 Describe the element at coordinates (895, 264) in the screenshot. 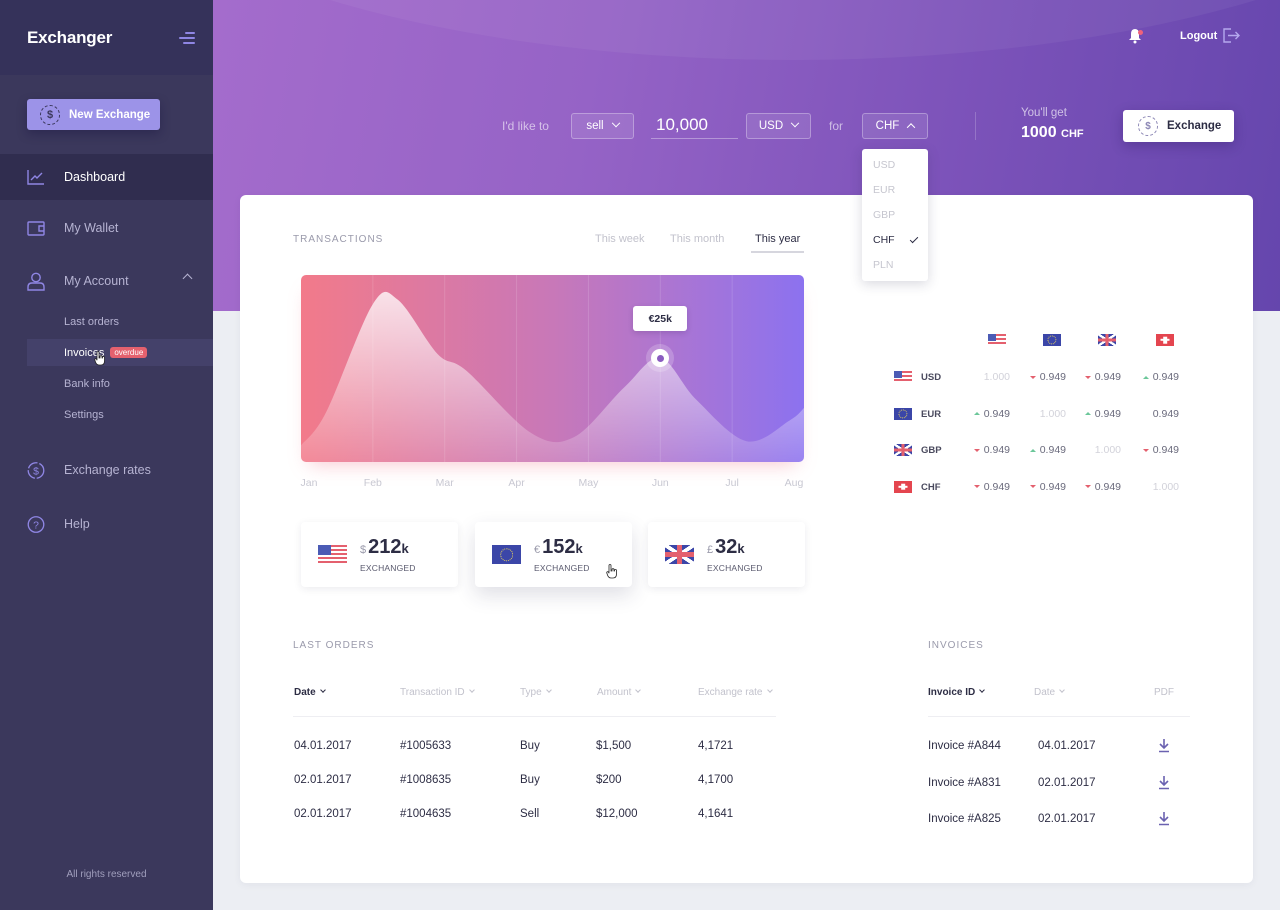

I see `dropdown-option-pln: PLN` at that location.